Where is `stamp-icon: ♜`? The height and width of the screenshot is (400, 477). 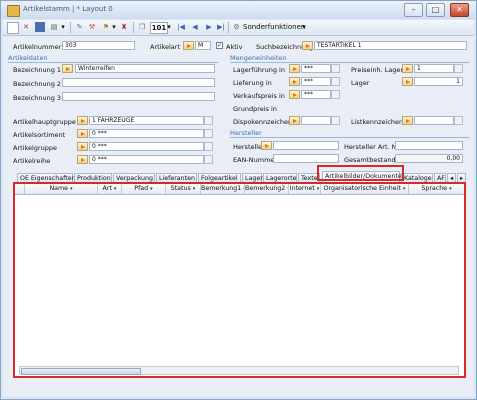
stamp-icon: ♜ is located at coordinates (124, 27).